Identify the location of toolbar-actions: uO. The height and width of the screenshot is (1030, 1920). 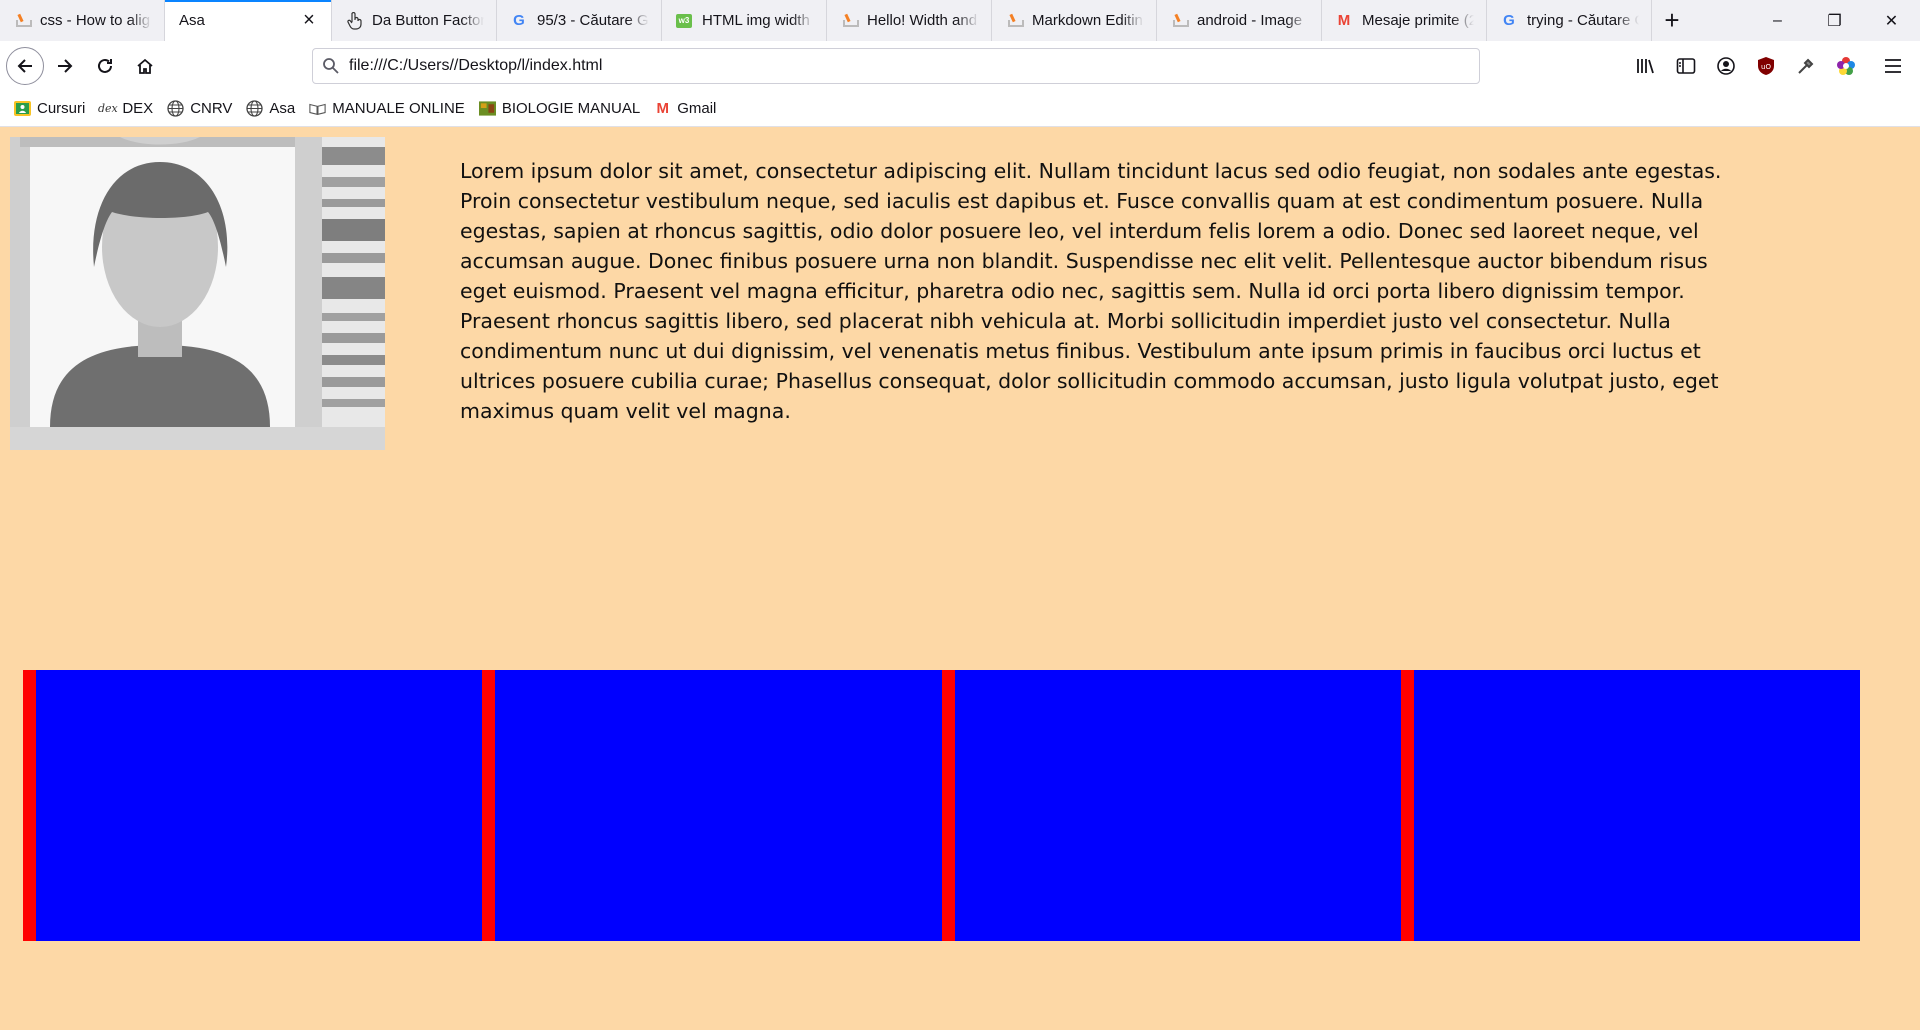
(1773, 66).